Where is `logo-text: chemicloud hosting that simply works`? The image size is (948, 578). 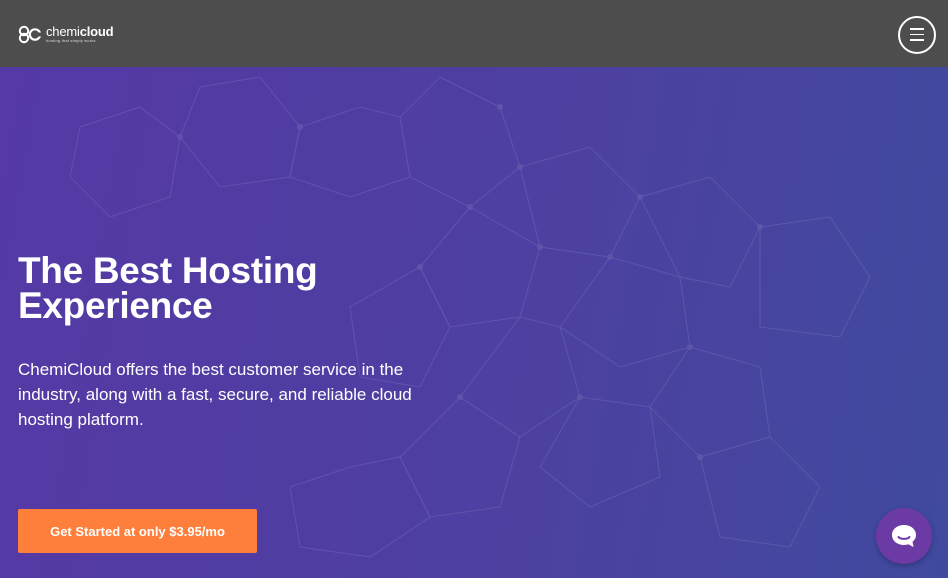 logo-text: chemicloud hosting that simply works is located at coordinates (80, 33).